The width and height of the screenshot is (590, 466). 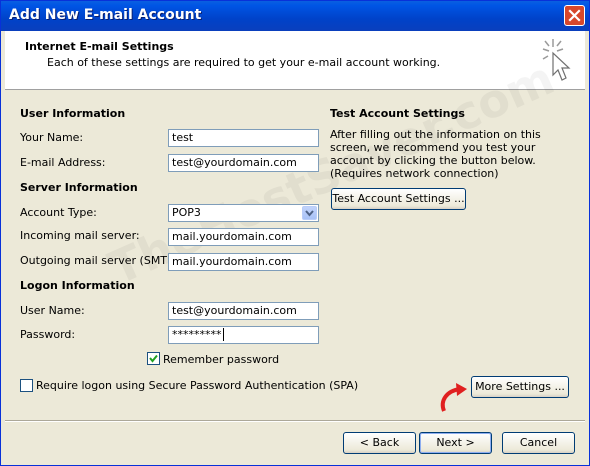 What do you see at coordinates (79, 187) in the screenshot?
I see `server-info-heading: Server Information` at bounding box center [79, 187].